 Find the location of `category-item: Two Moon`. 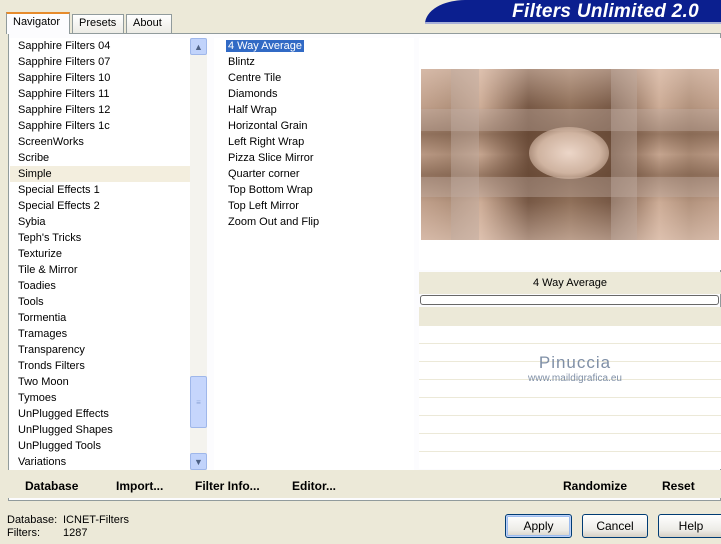

category-item: Two Moon is located at coordinates (100, 382).